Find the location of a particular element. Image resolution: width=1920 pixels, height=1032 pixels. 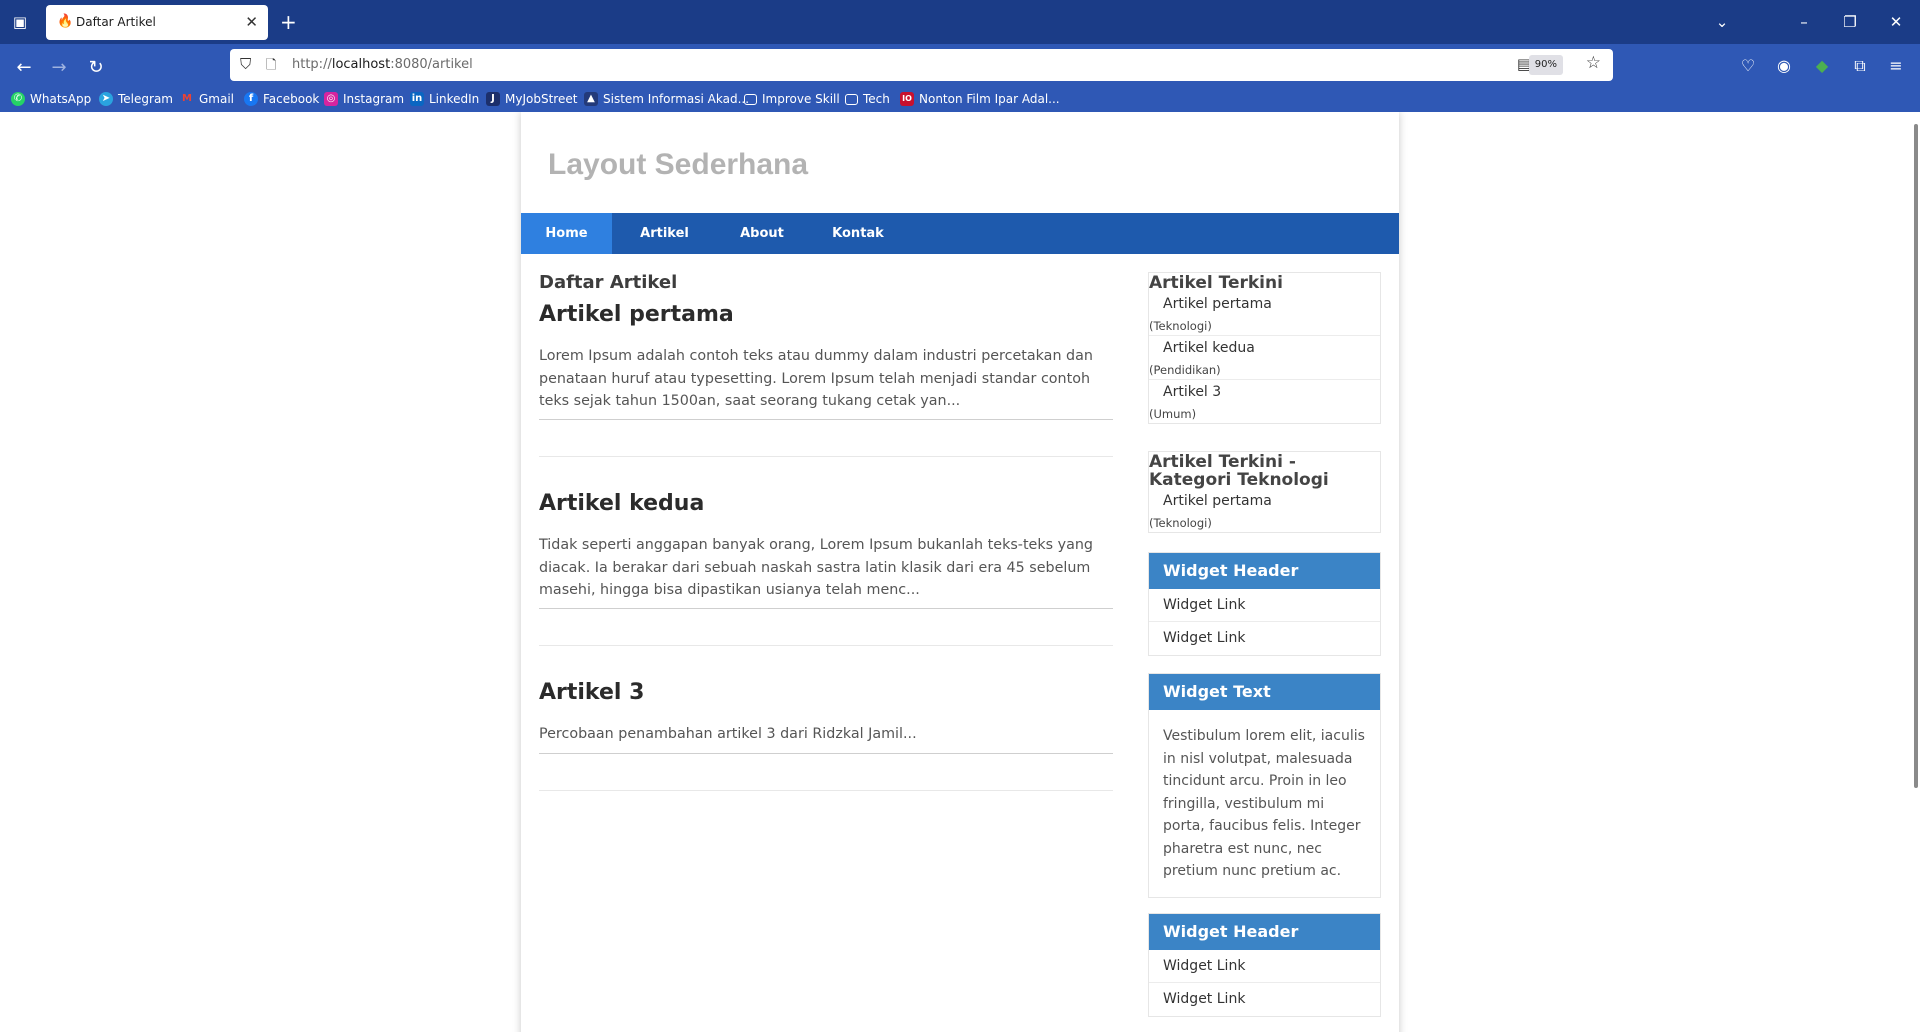

menu-about: About is located at coordinates (762, 233).